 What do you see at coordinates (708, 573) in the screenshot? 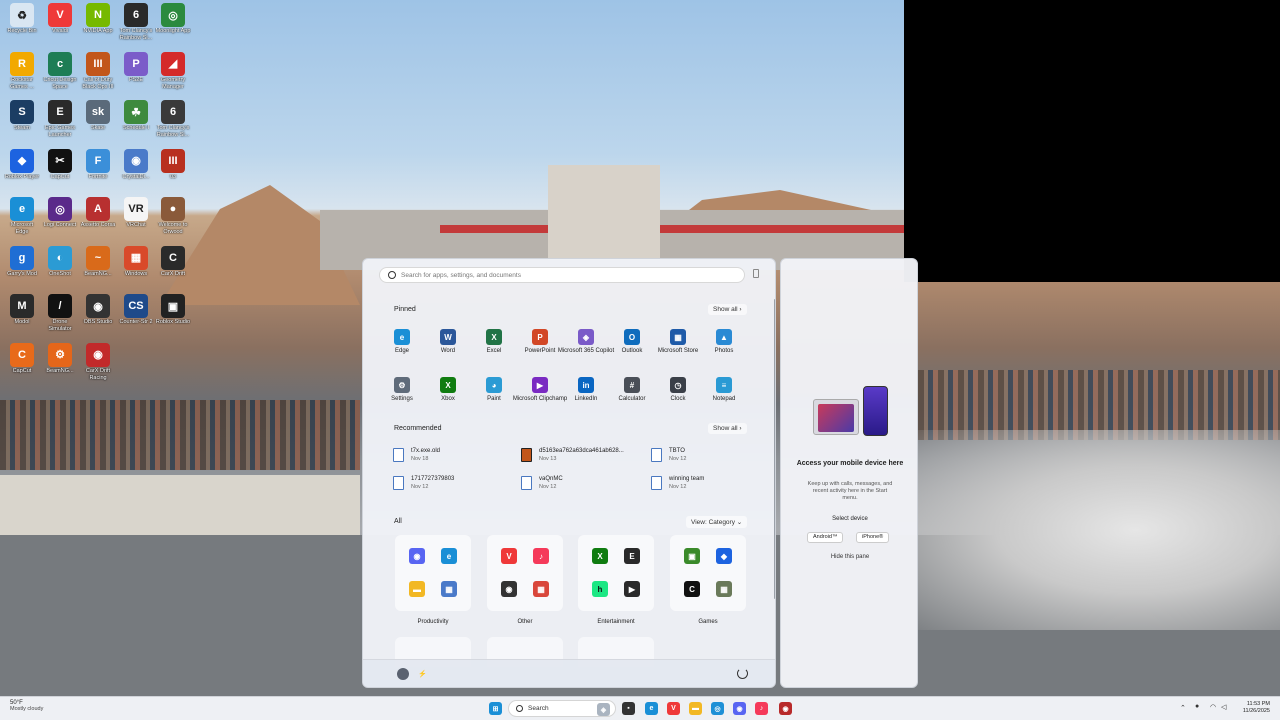
I see `folder-games: ▣ ◆ C ▦` at bounding box center [708, 573].